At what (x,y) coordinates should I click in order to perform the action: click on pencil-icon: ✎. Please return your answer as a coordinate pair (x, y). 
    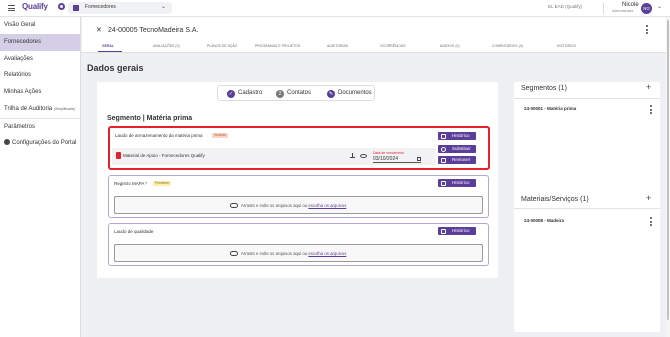
    Looking at the image, I should click on (331, 93).